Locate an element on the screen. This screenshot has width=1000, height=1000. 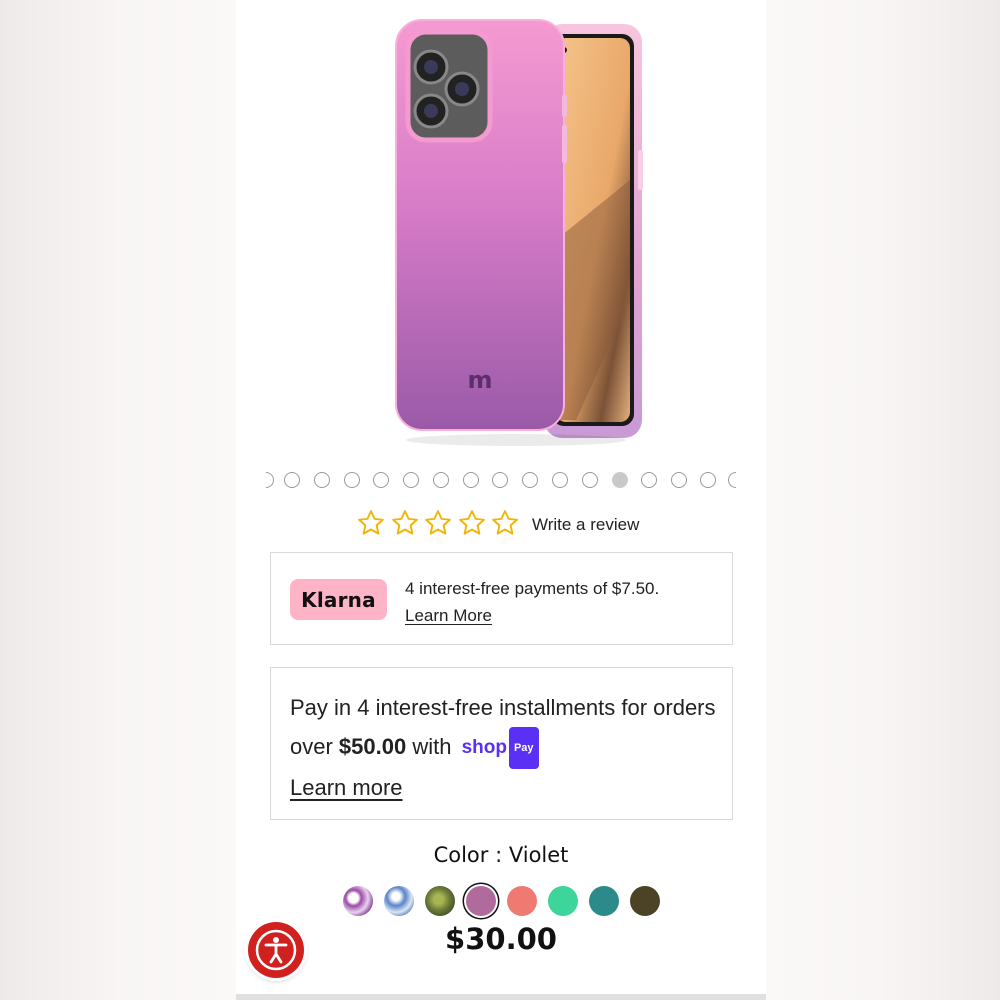
phone-case-illustration: m is located at coordinates (519, 232).